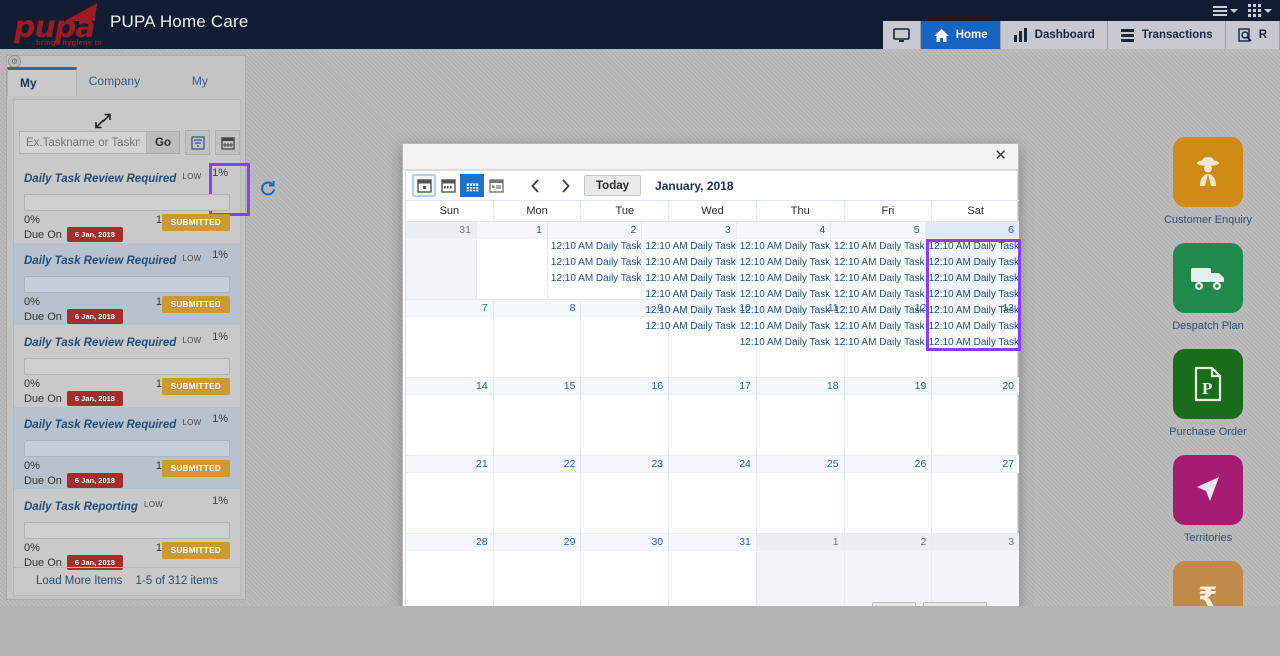 The width and height of the screenshot is (1280, 656). What do you see at coordinates (163, 142) in the screenshot?
I see `go-button: Go` at bounding box center [163, 142].